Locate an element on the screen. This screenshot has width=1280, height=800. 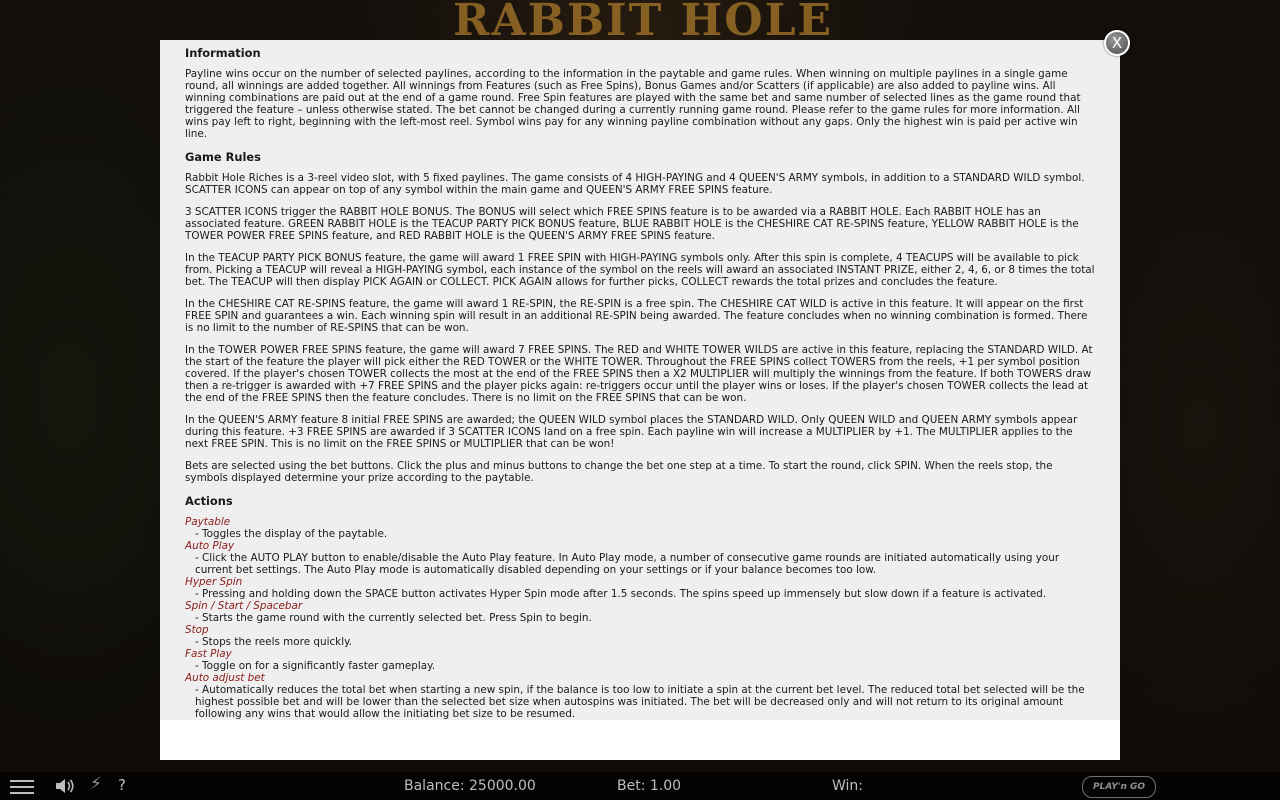
help-button: ? is located at coordinates (122, 785).